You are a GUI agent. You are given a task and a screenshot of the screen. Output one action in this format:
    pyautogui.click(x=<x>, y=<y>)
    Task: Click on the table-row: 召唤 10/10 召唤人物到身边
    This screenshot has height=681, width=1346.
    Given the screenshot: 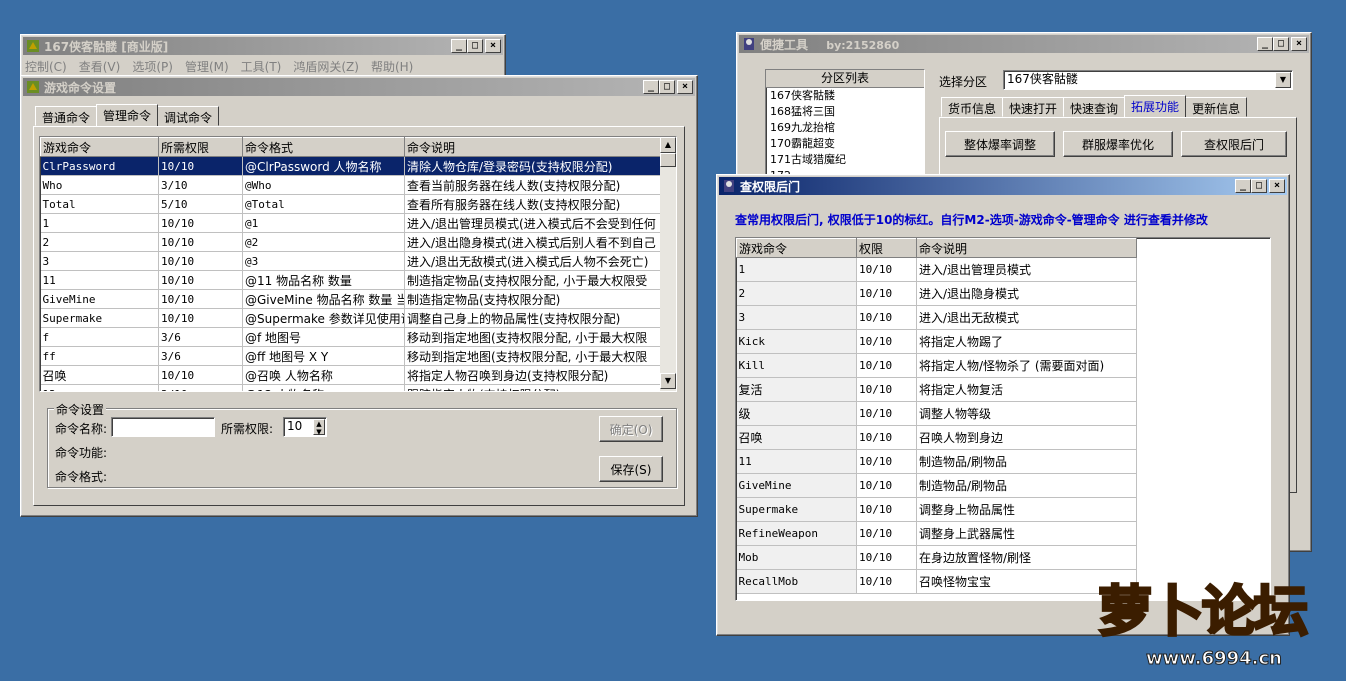 What is the action you would take?
    pyautogui.click(x=936, y=437)
    